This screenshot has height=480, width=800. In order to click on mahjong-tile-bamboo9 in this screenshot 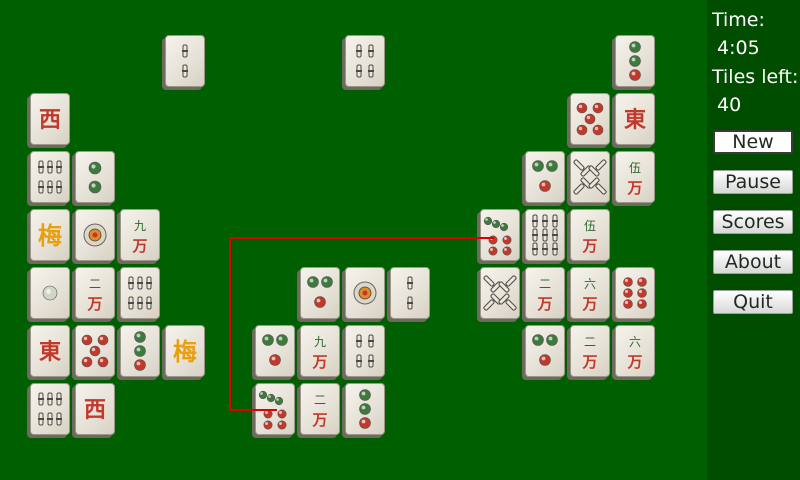, I will do `click(543, 236)`.